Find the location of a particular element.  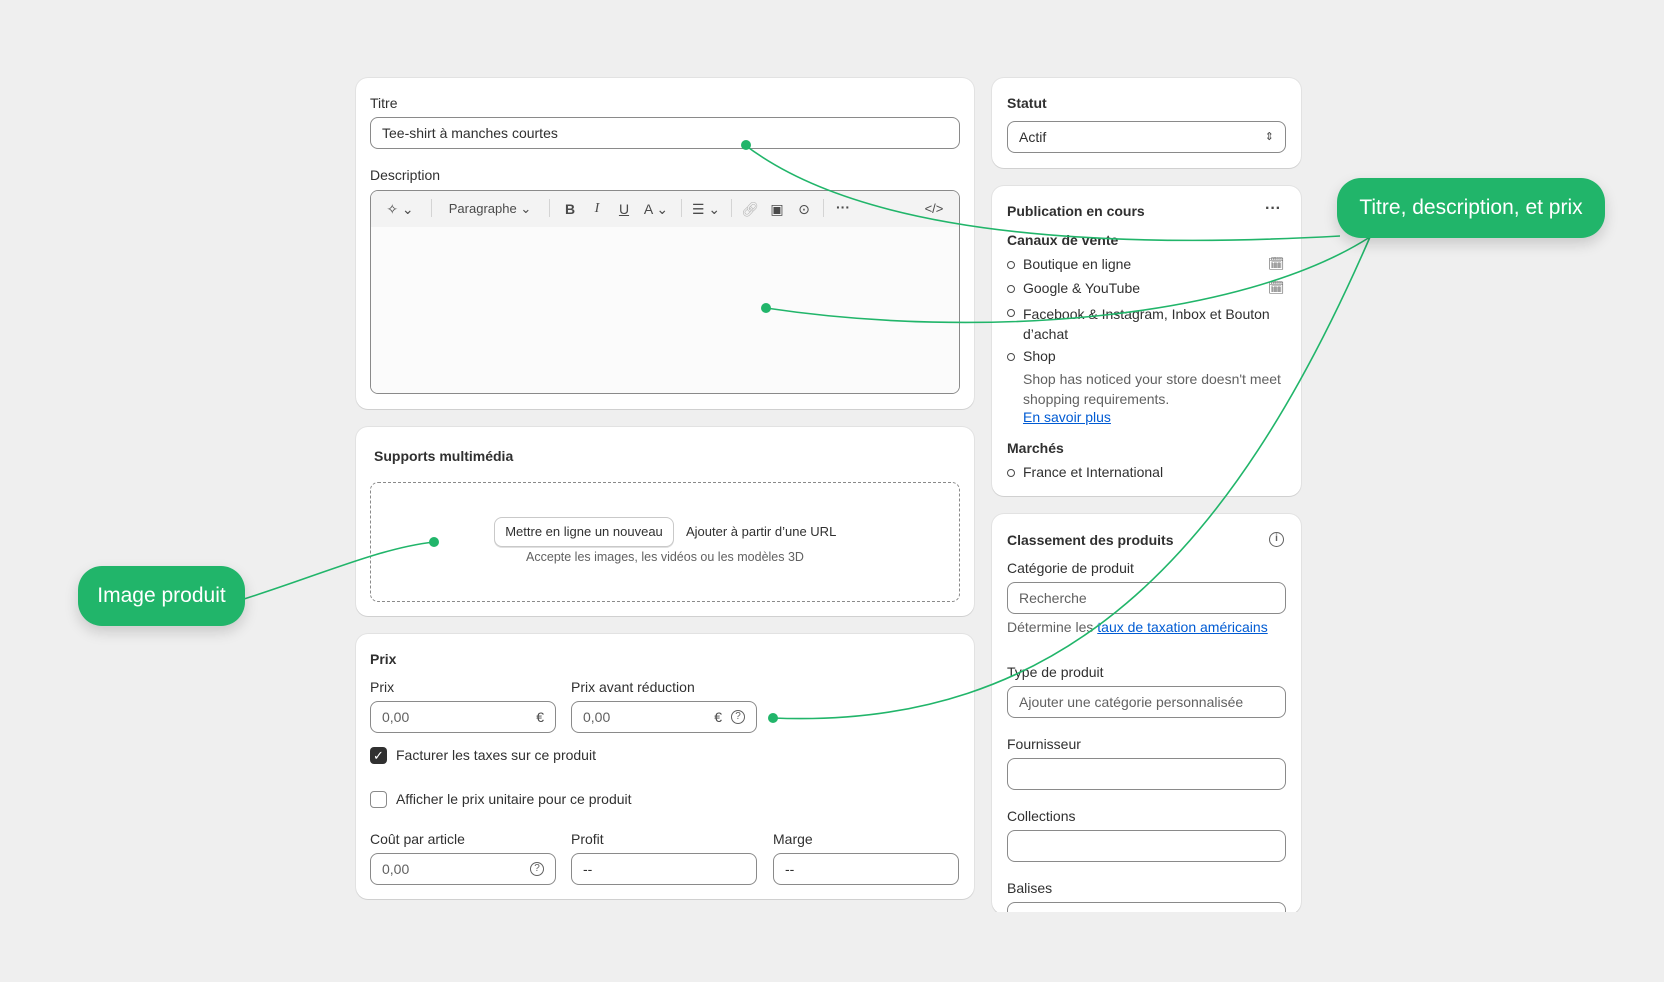

collections-label: Collections is located at coordinates (1041, 816).